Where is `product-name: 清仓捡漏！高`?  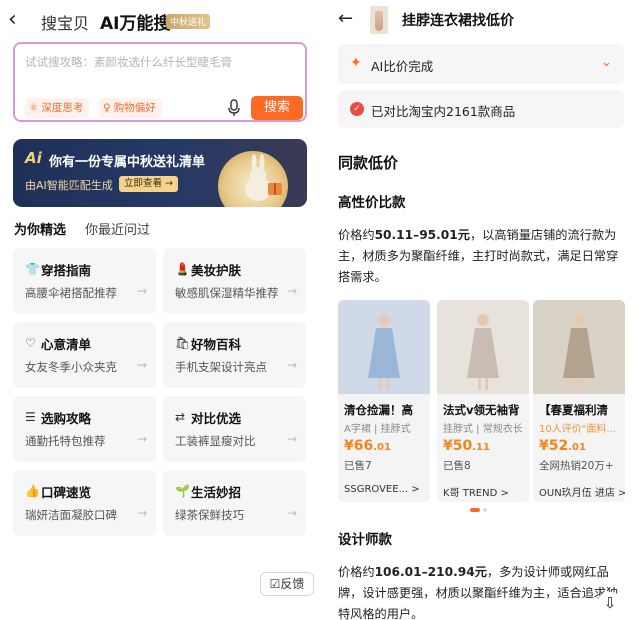 product-name: 清仓捡漏！高 is located at coordinates (378, 410).